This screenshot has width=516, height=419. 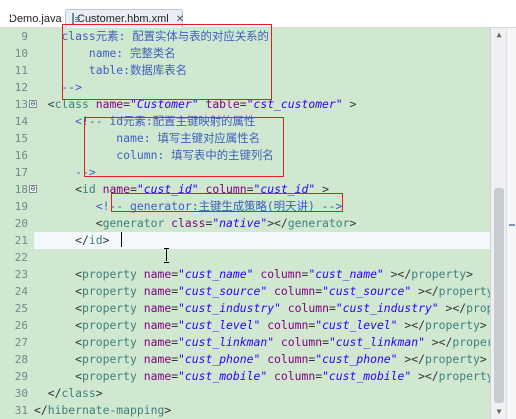 I want to click on annotation-box-id-comment, so click(x=184, y=147).